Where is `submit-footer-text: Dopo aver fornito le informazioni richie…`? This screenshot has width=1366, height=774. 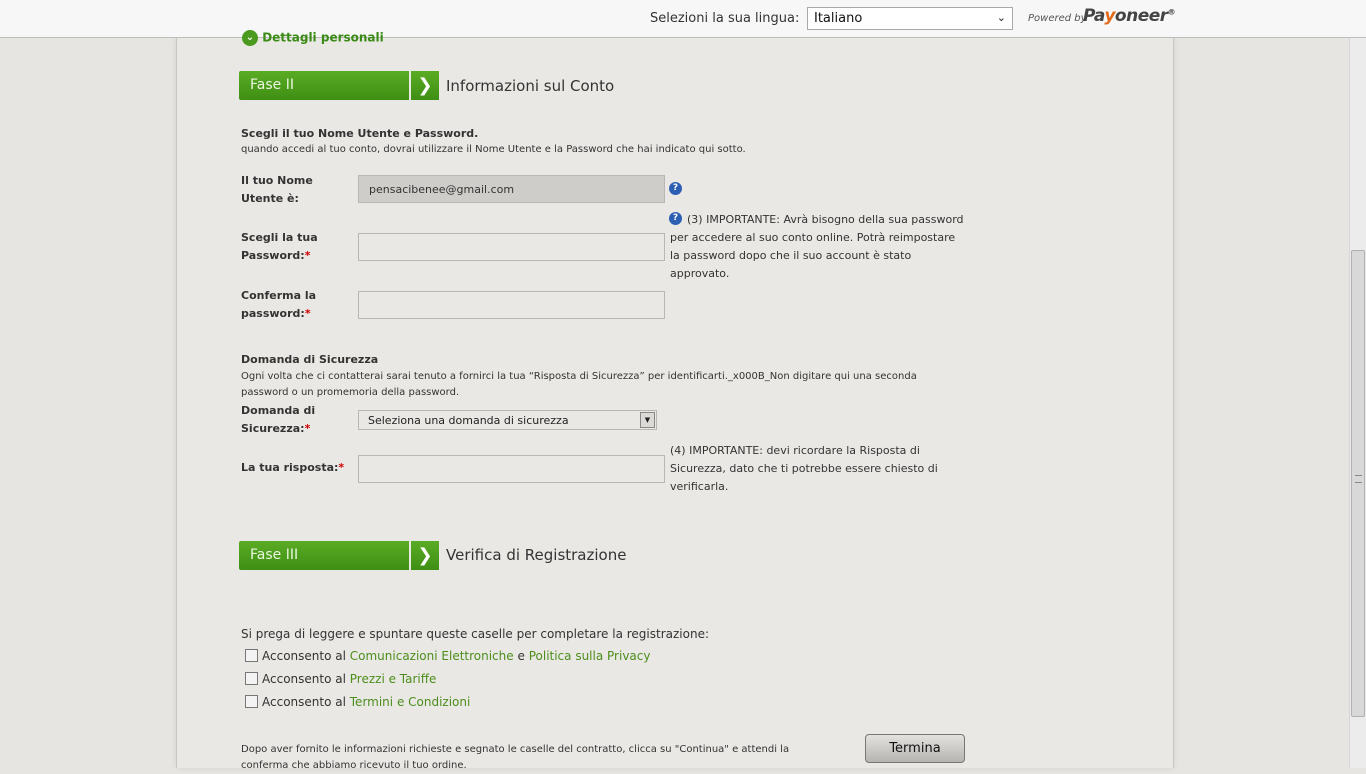 submit-footer-text: Dopo aver fornito le informazioni richie… is located at coordinates (515, 757).